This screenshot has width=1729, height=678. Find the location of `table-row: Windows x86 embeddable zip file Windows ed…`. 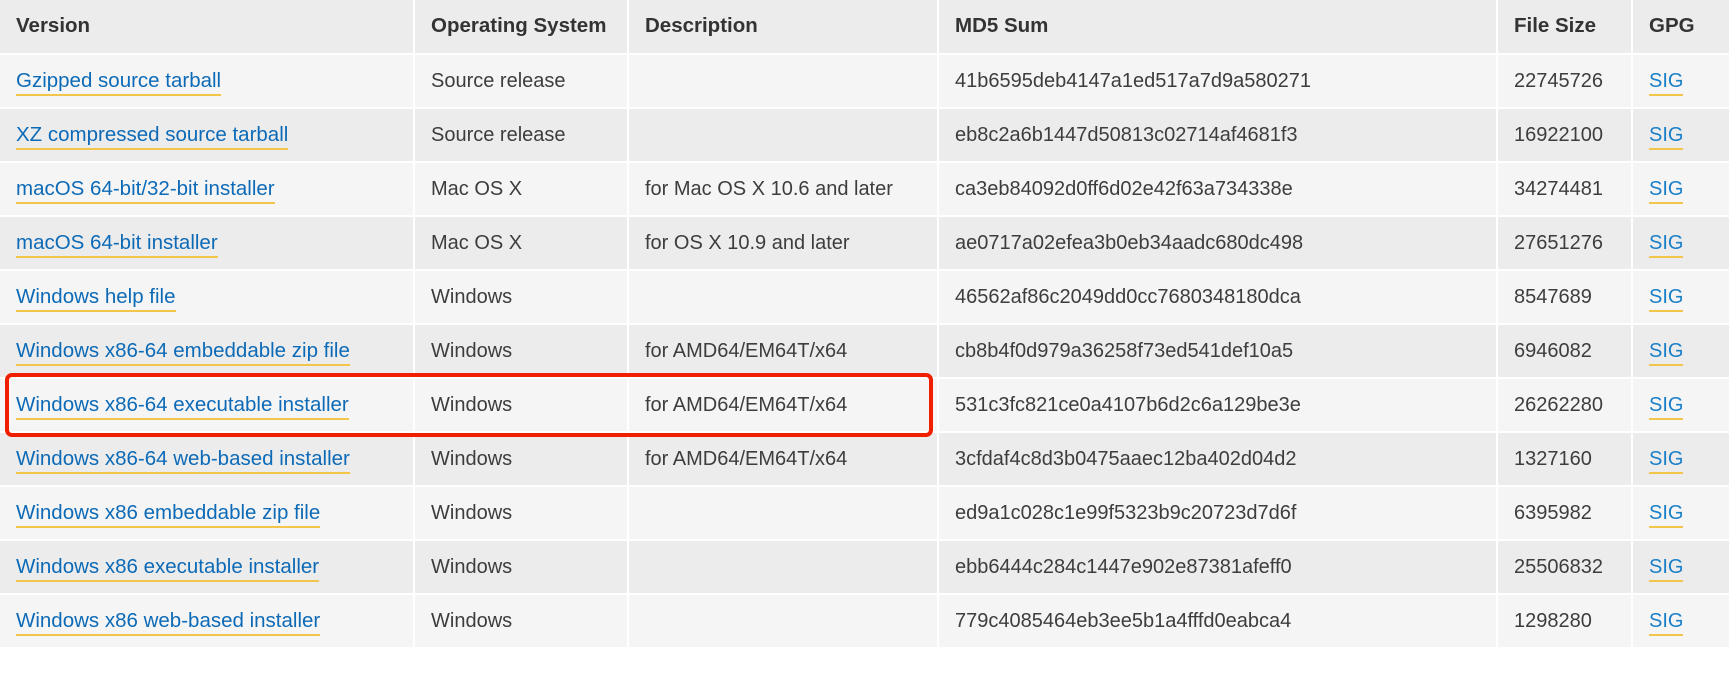

table-row: Windows x86 embeddable zip file Windows ed… is located at coordinates (864, 513).